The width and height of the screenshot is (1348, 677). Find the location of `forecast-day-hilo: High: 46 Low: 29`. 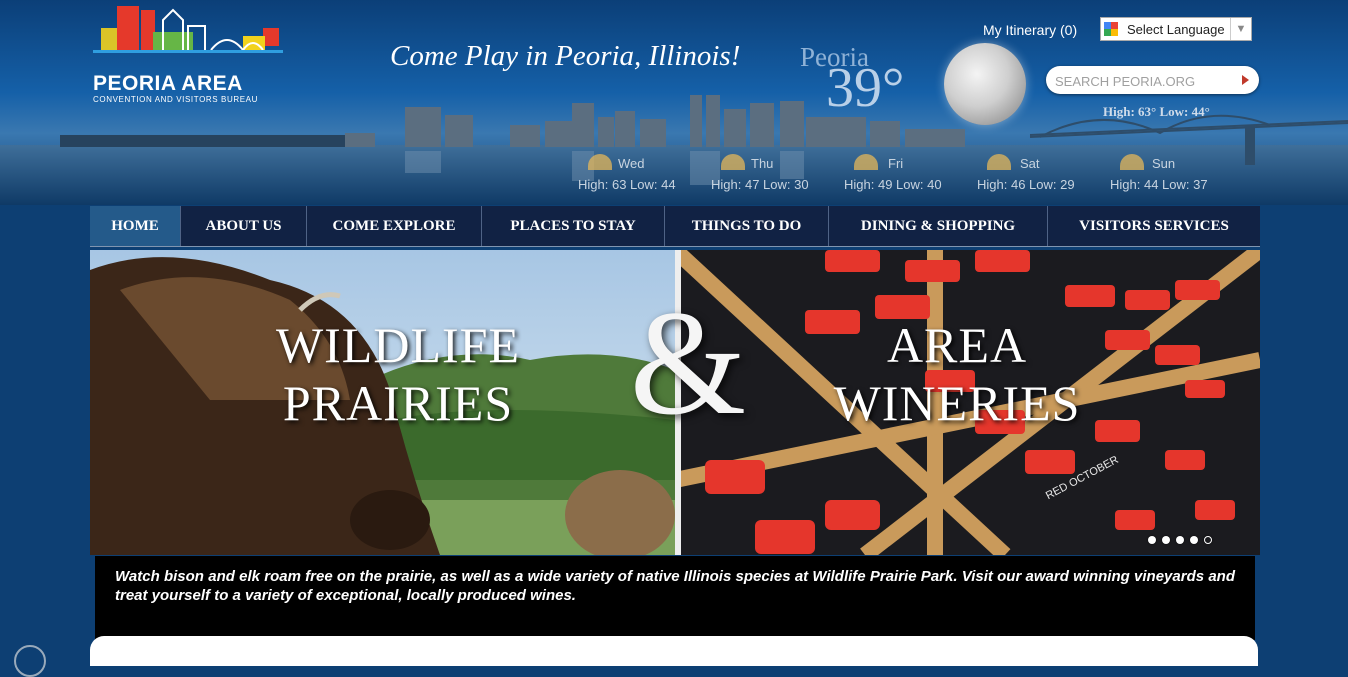

forecast-day-hilo: High: 46 Low: 29 is located at coordinates (1026, 184).